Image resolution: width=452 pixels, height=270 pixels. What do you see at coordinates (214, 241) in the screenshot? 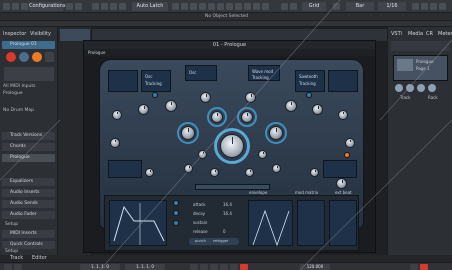
I see `punch-retrigger-toggle: punch retrigger` at bounding box center [214, 241].